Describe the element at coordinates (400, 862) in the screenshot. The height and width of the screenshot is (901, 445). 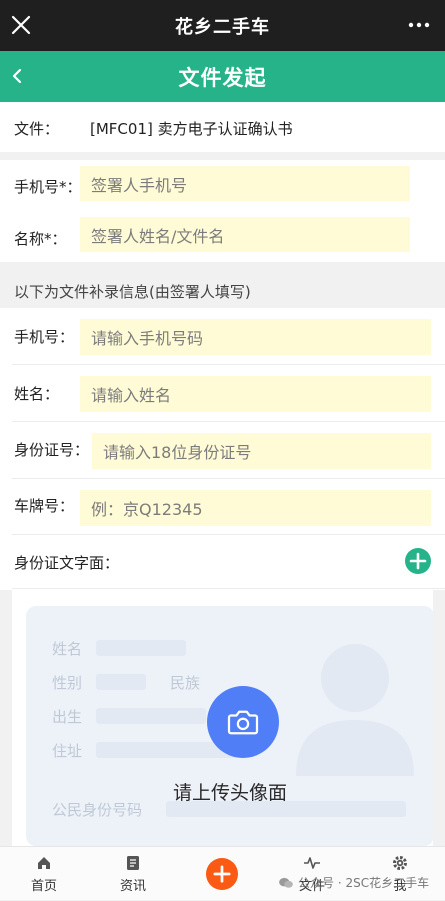
I see `gear-icon` at that location.